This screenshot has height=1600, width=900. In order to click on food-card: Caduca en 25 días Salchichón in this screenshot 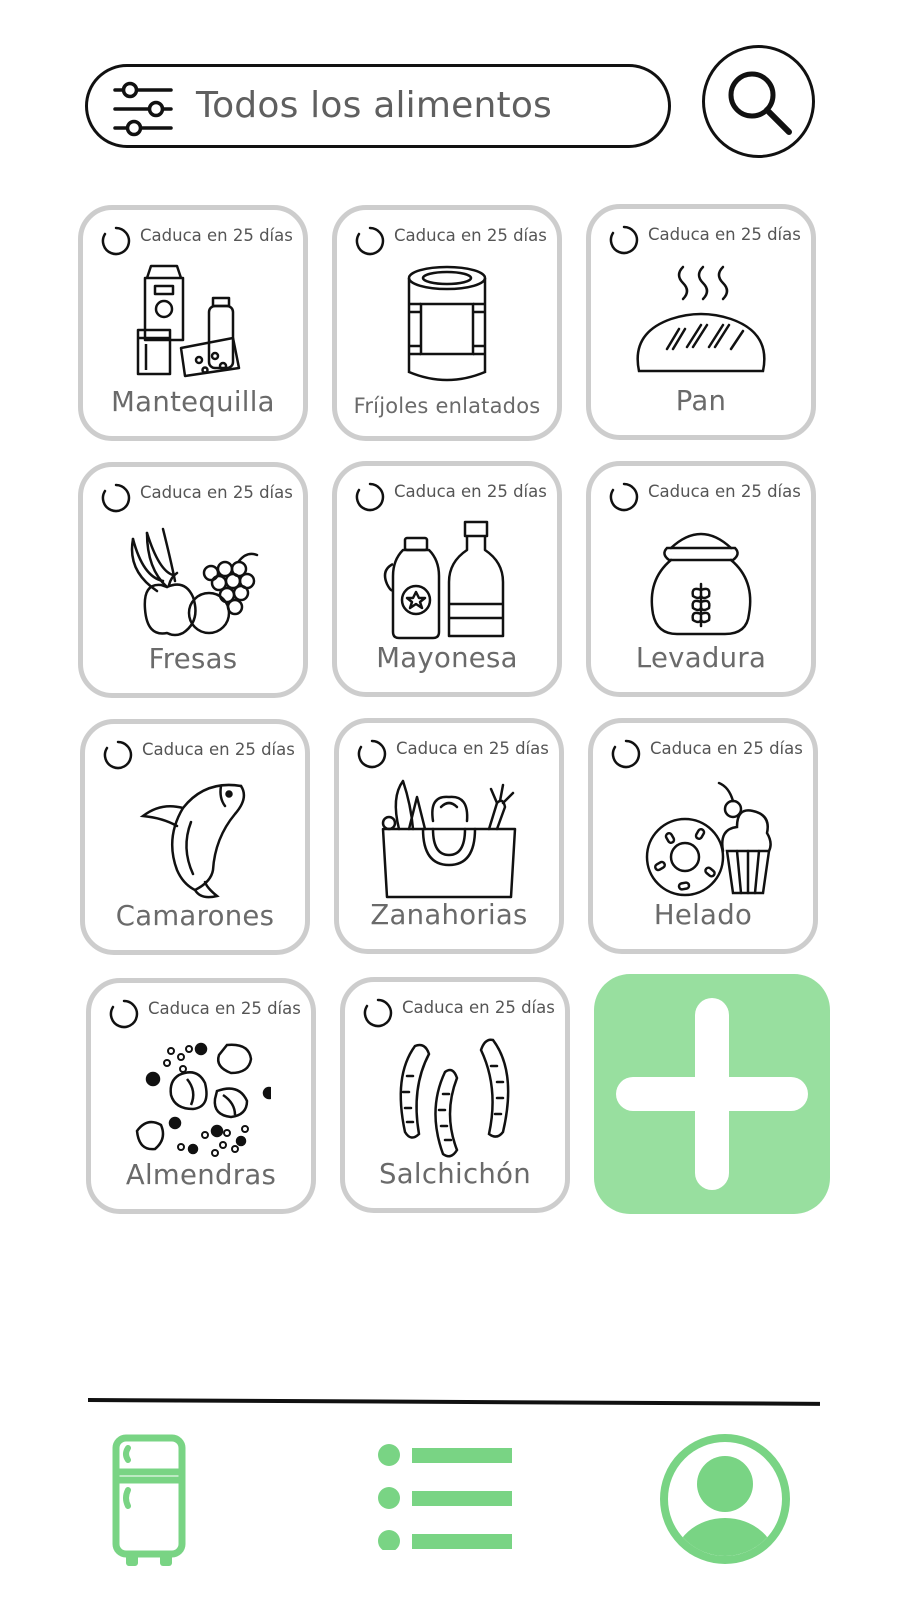, I will do `click(455, 1095)`.